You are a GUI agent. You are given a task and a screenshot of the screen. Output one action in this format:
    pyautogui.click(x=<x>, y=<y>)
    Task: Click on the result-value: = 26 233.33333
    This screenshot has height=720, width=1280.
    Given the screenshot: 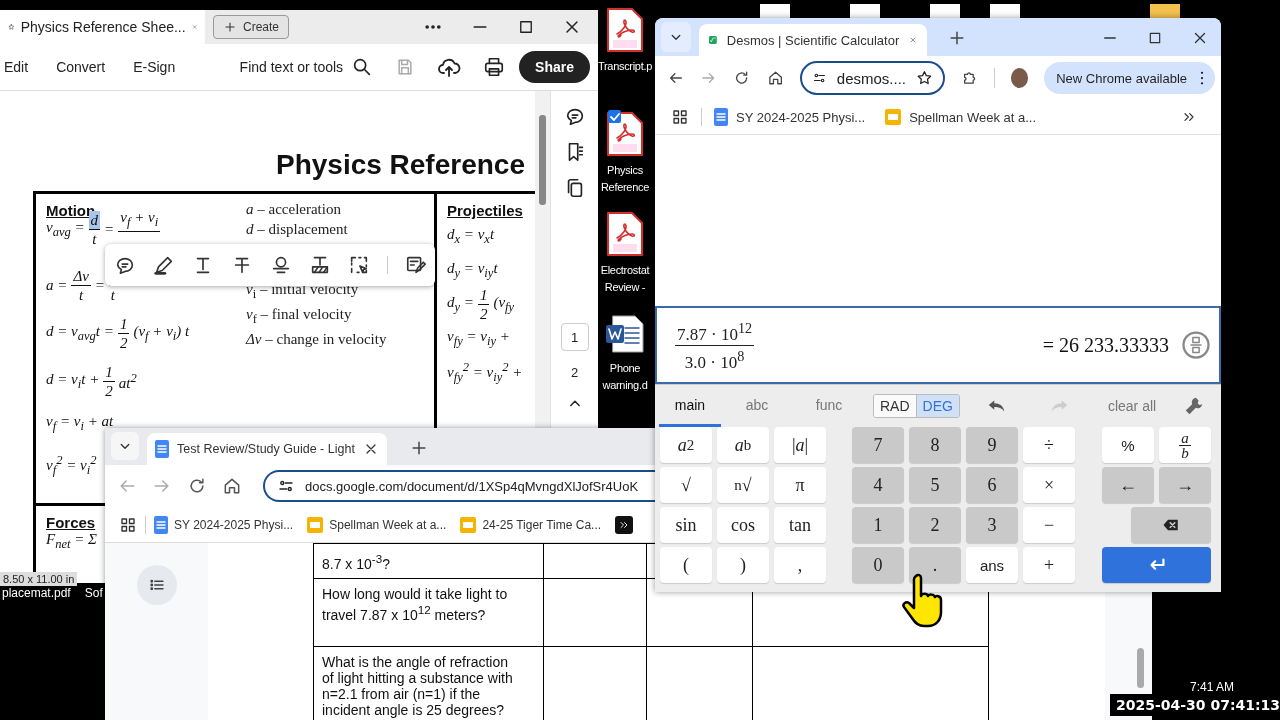 What is the action you would take?
    pyautogui.click(x=1105, y=345)
    